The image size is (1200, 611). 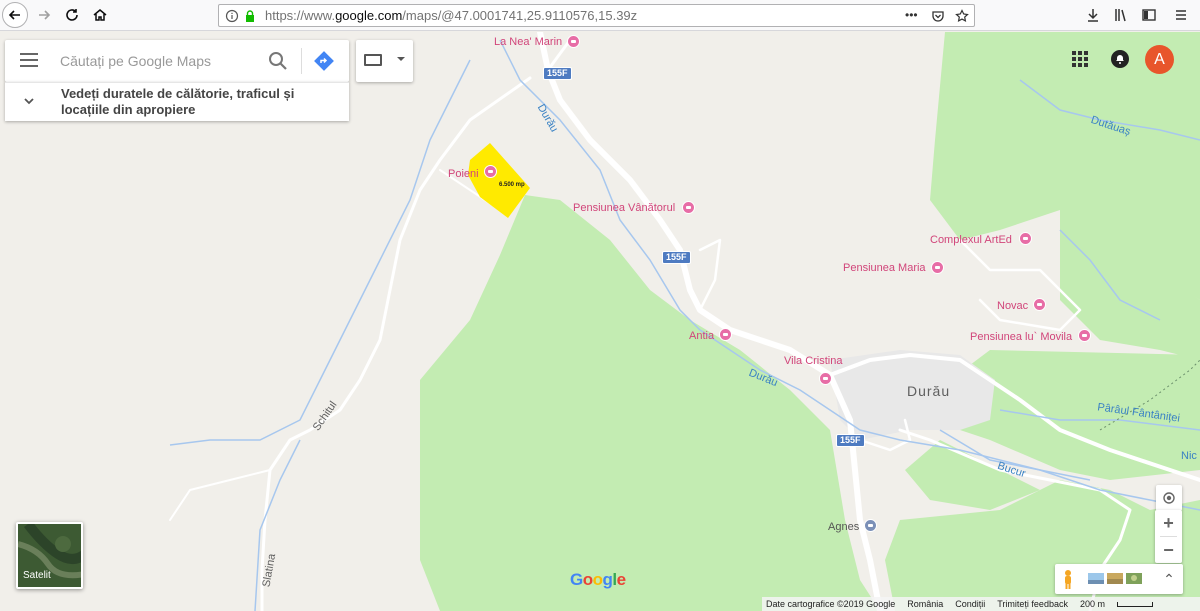 I want to click on la-nea-marin-pin-icon, so click(x=573, y=41).